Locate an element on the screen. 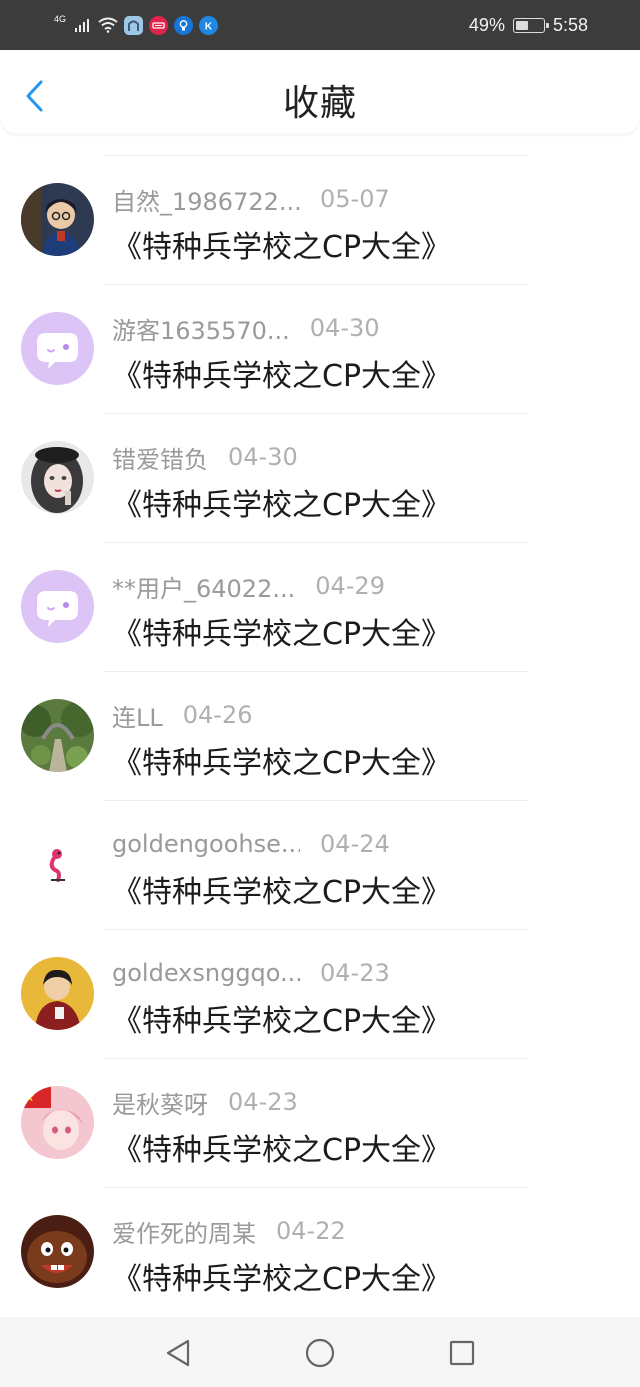  wifi-icon is located at coordinates (108, 25).